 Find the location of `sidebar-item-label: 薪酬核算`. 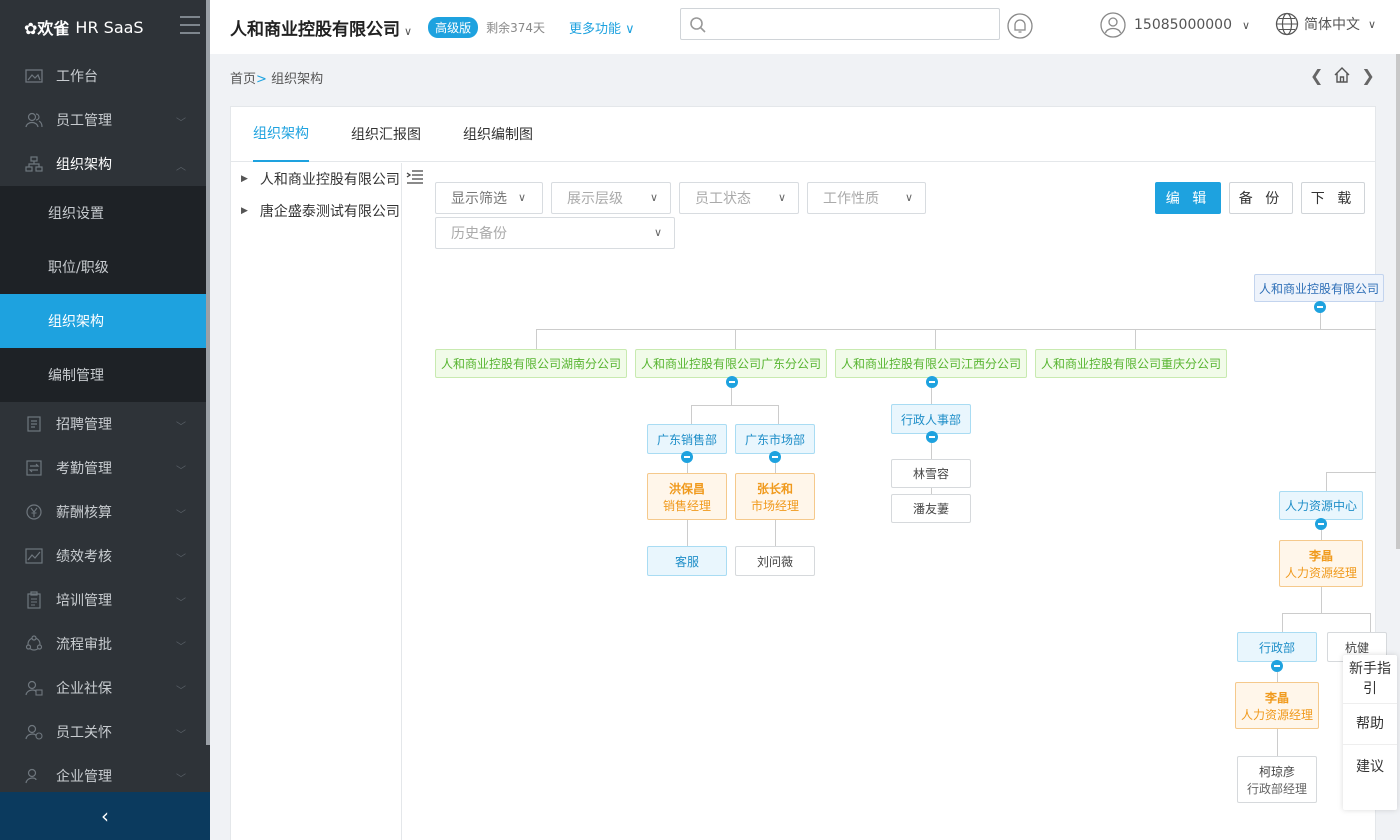

sidebar-item-label: 薪酬核算 is located at coordinates (84, 513).